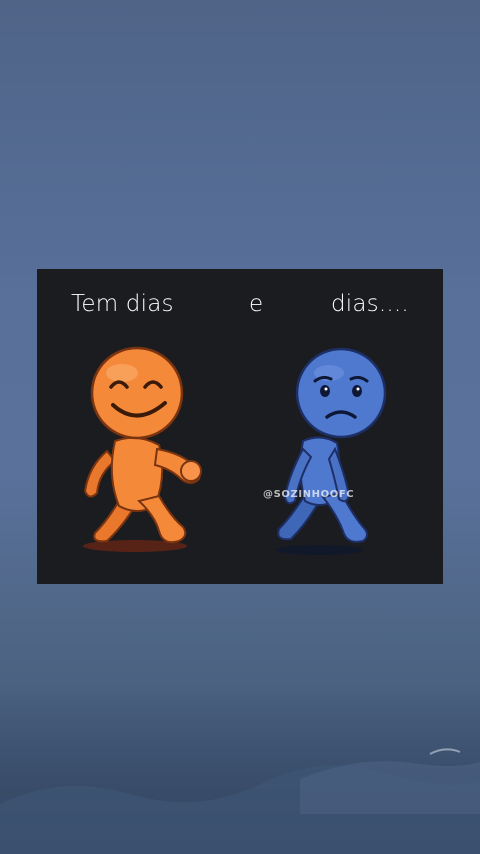 Image resolution: width=480 pixels, height=854 pixels. I want to click on sad-figure, so click(331, 451).